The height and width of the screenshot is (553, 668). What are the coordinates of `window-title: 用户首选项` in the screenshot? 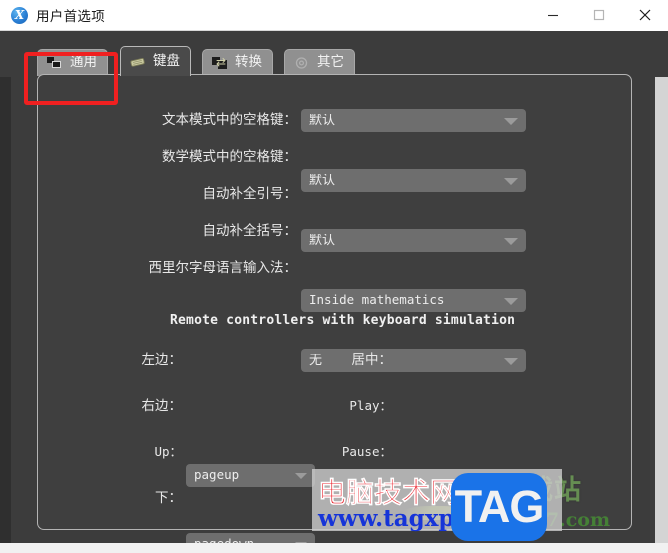 It's located at (70, 17).